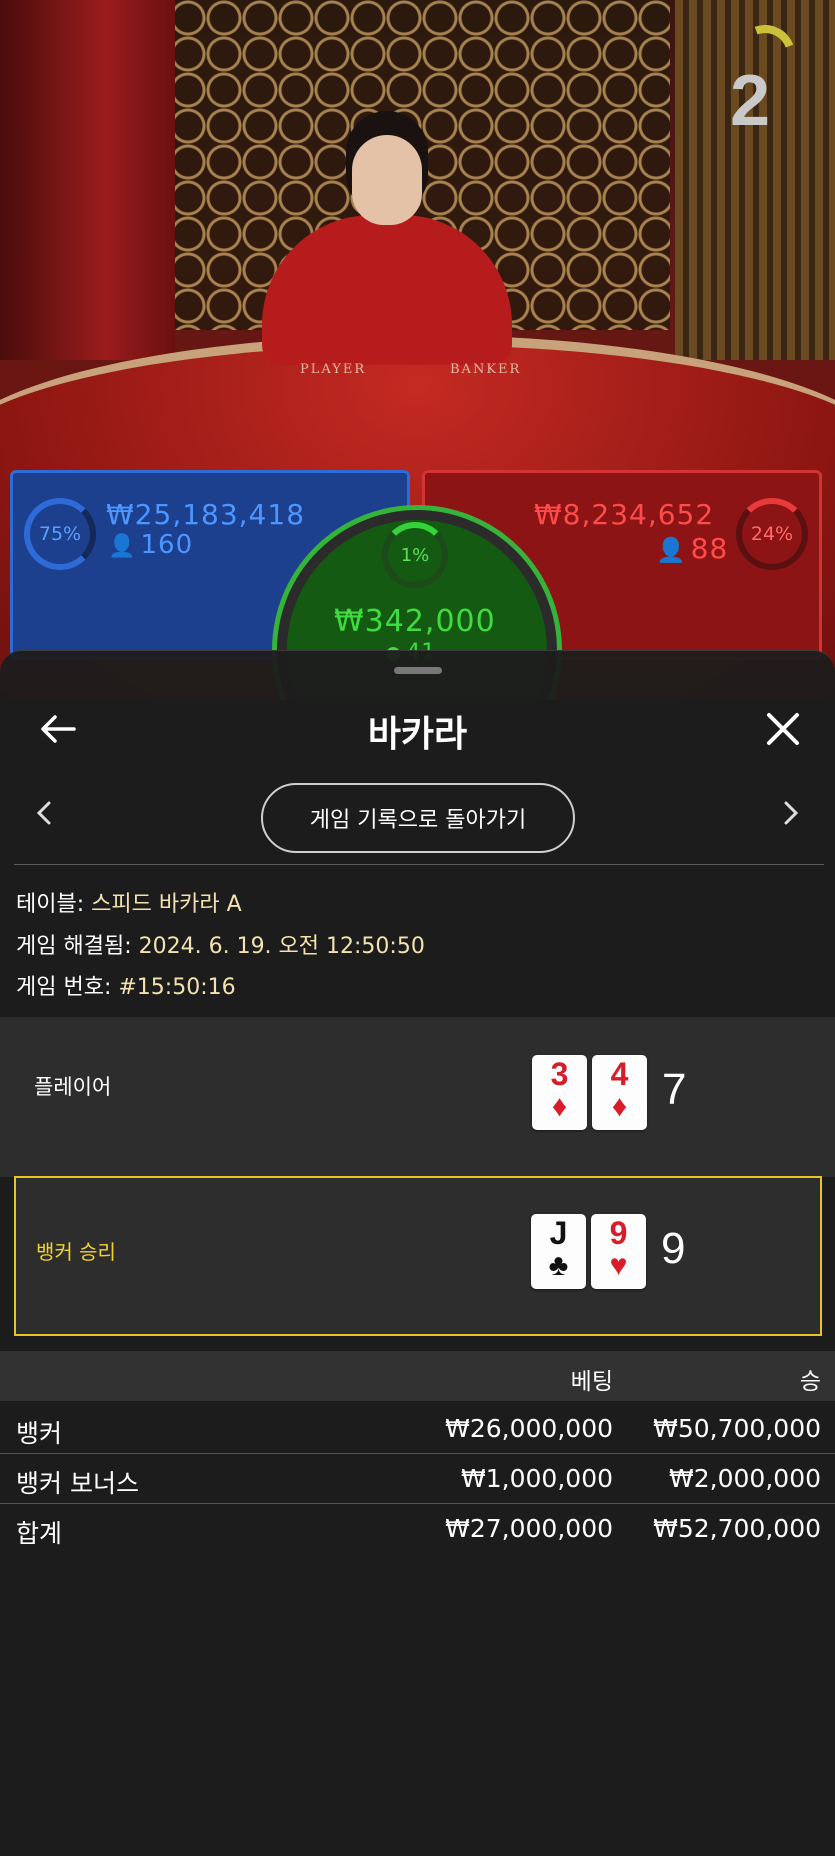  I want to click on table-info: 테이블: 스피드 바카라 A, so click(129, 902).